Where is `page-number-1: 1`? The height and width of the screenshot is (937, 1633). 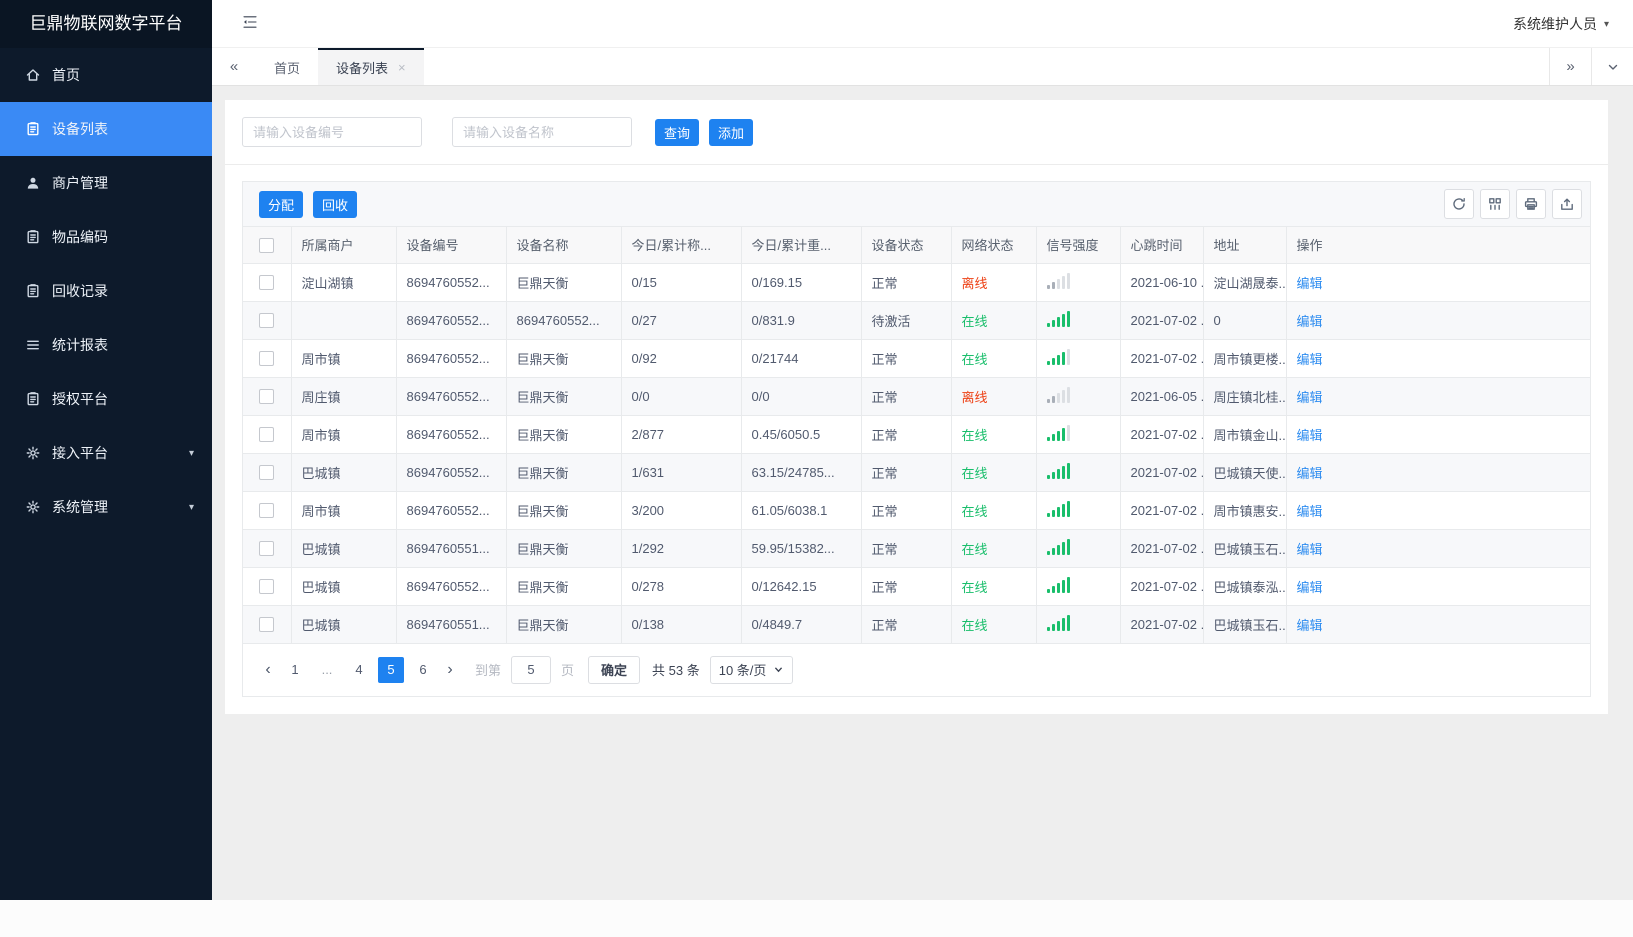
page-number-1: 1 is located at coordinates (295, 670).